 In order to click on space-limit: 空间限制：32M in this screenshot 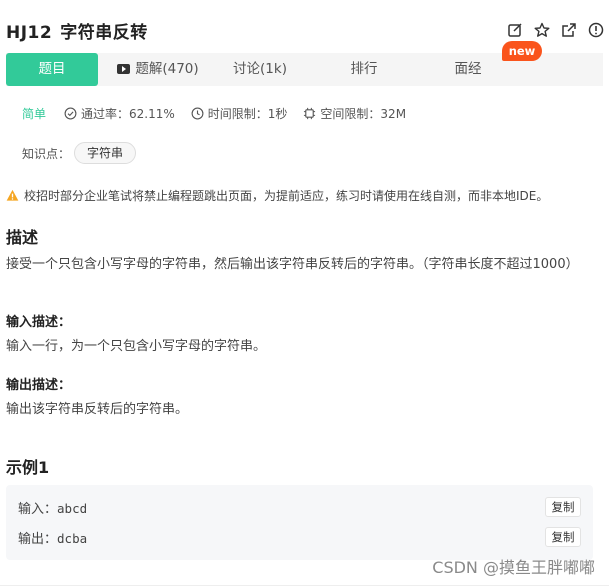, I will do `click(354, 113)`.